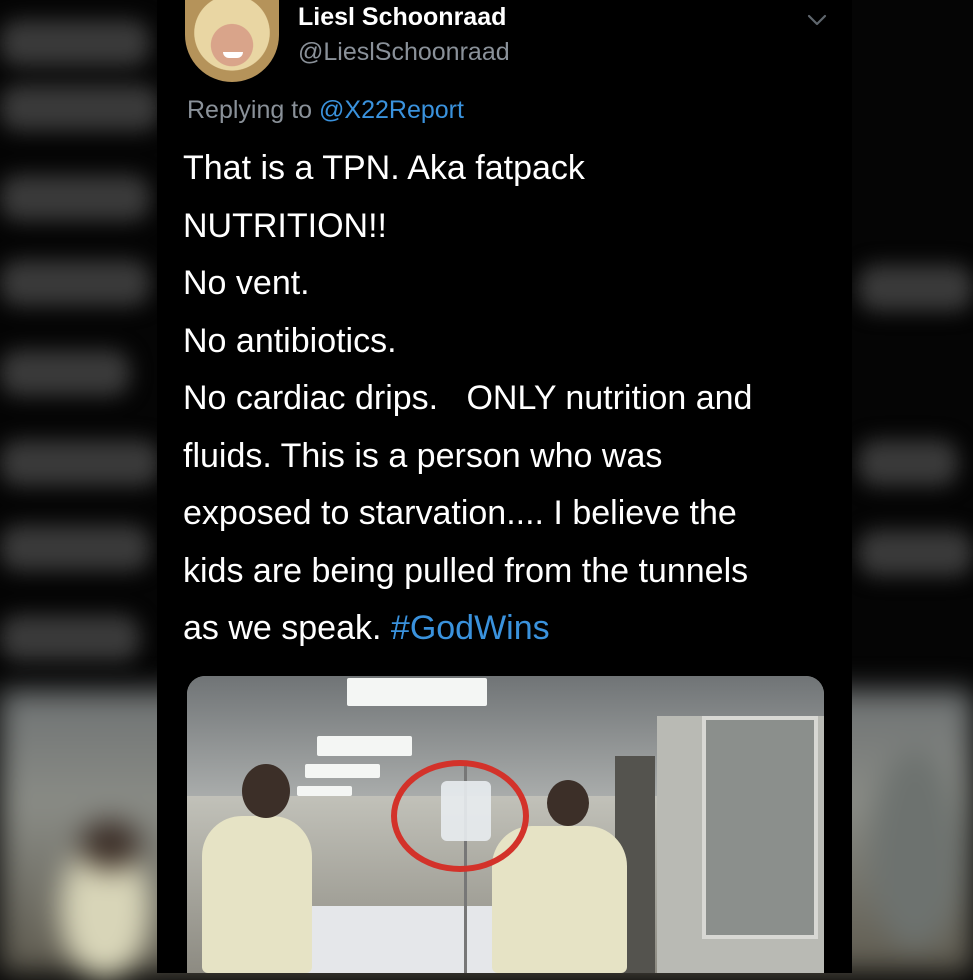 Image resolution: width=973 pixels, height=980 pixels. I want to click on avatar-smile, so click(233, 55).